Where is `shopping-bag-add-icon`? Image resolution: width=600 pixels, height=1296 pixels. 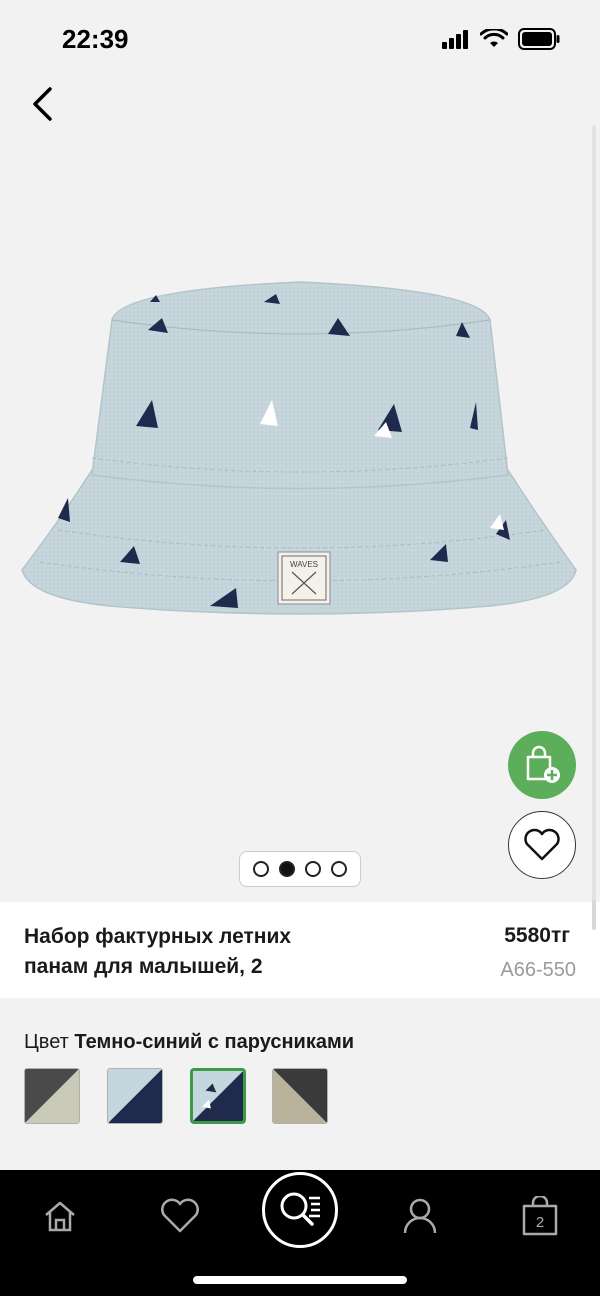 shopping-bag-add-icon is located at coordinates (543, 764).